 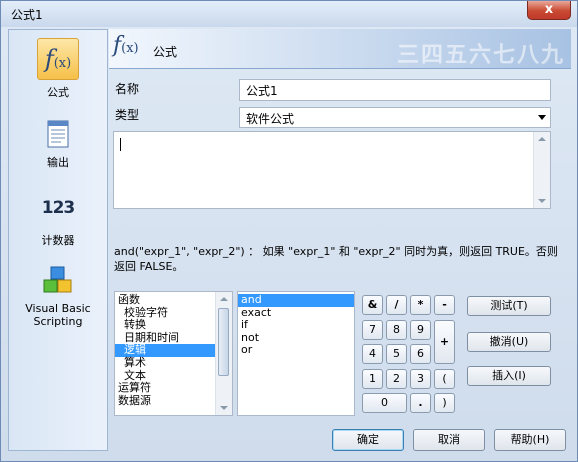 I want to click on list-item: 数据源, so click(x=165, y=401).